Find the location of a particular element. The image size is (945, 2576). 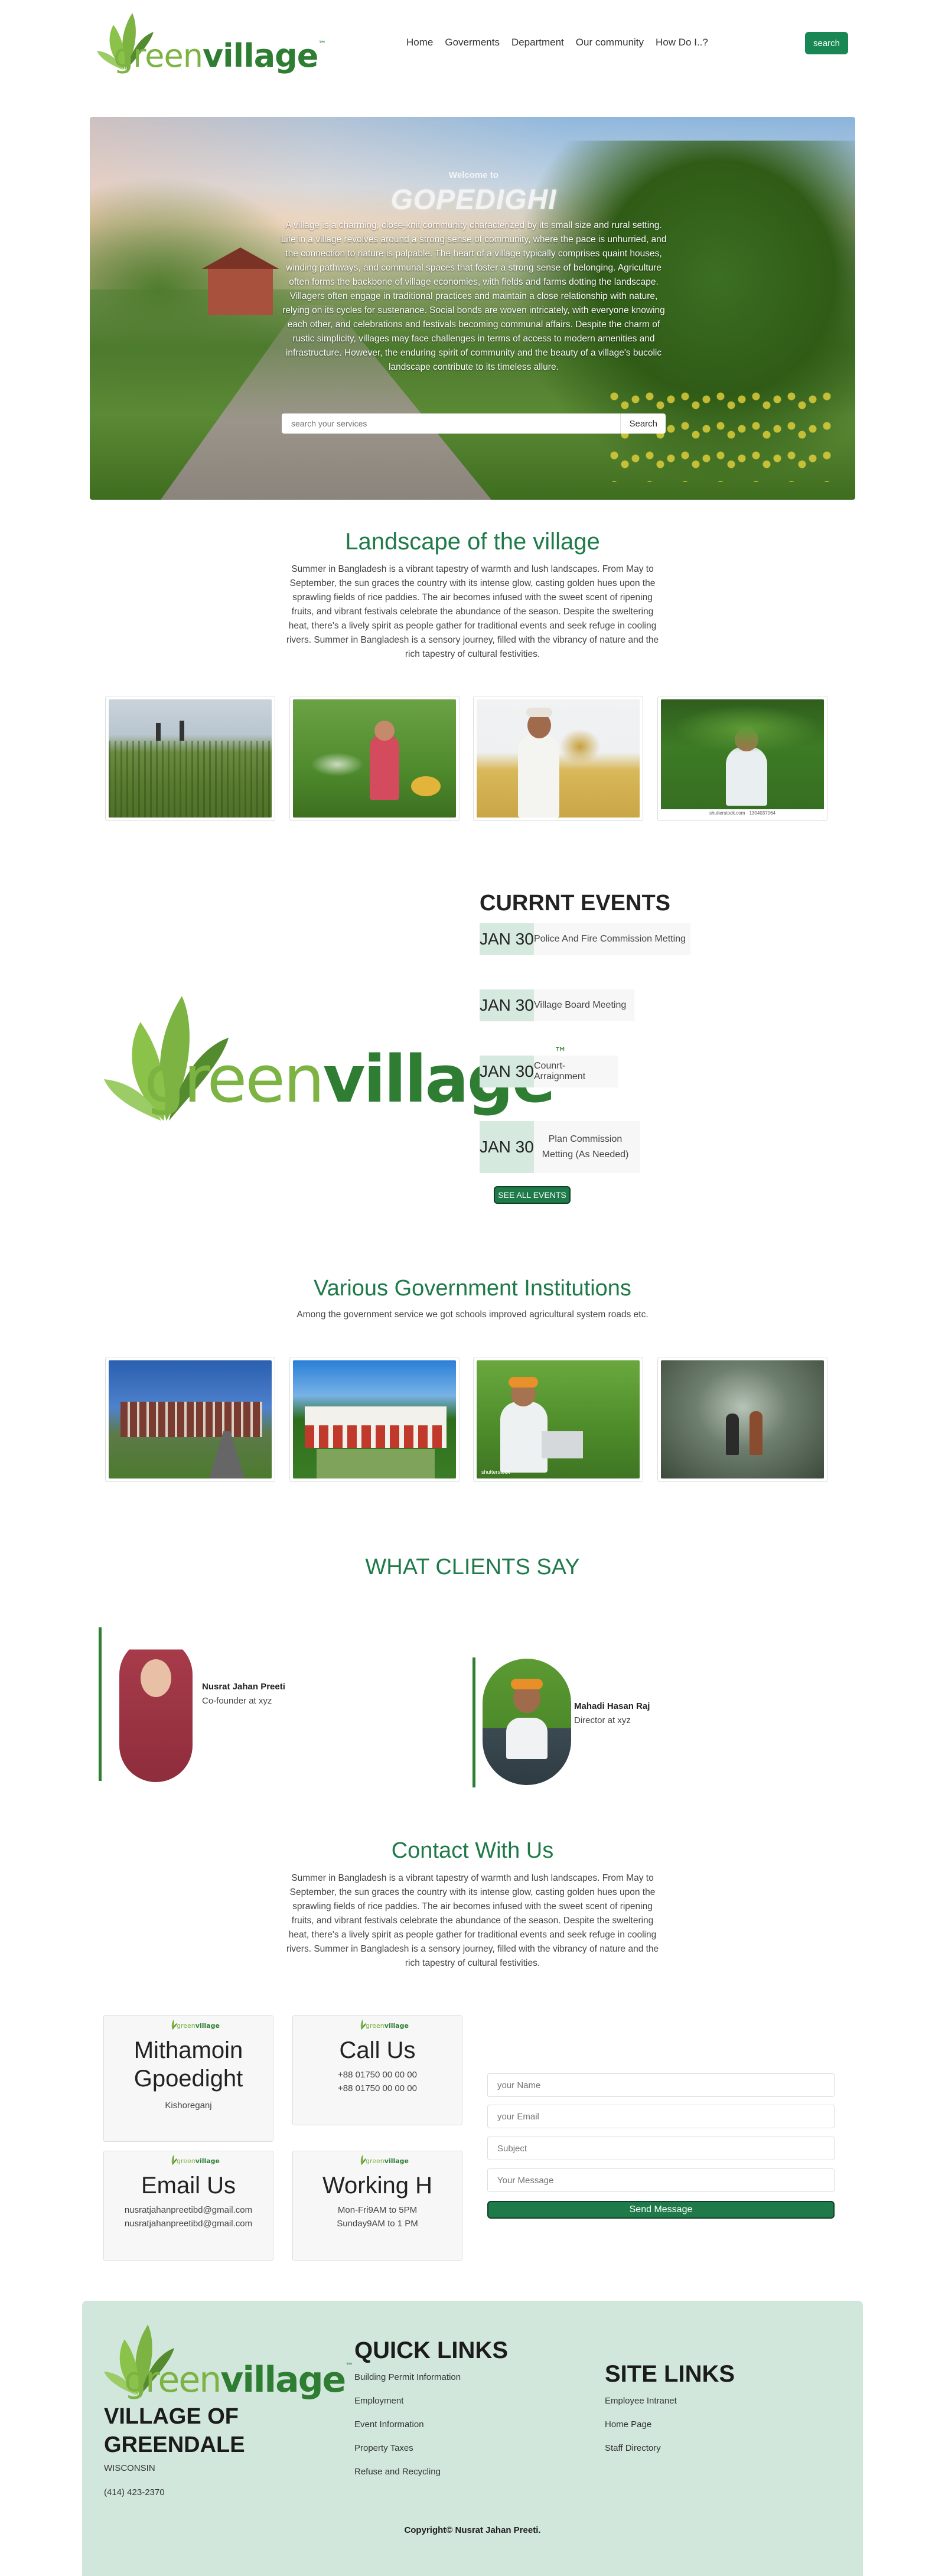

hero-title: GOPEDIGHI is located at coordinates (473, 200).